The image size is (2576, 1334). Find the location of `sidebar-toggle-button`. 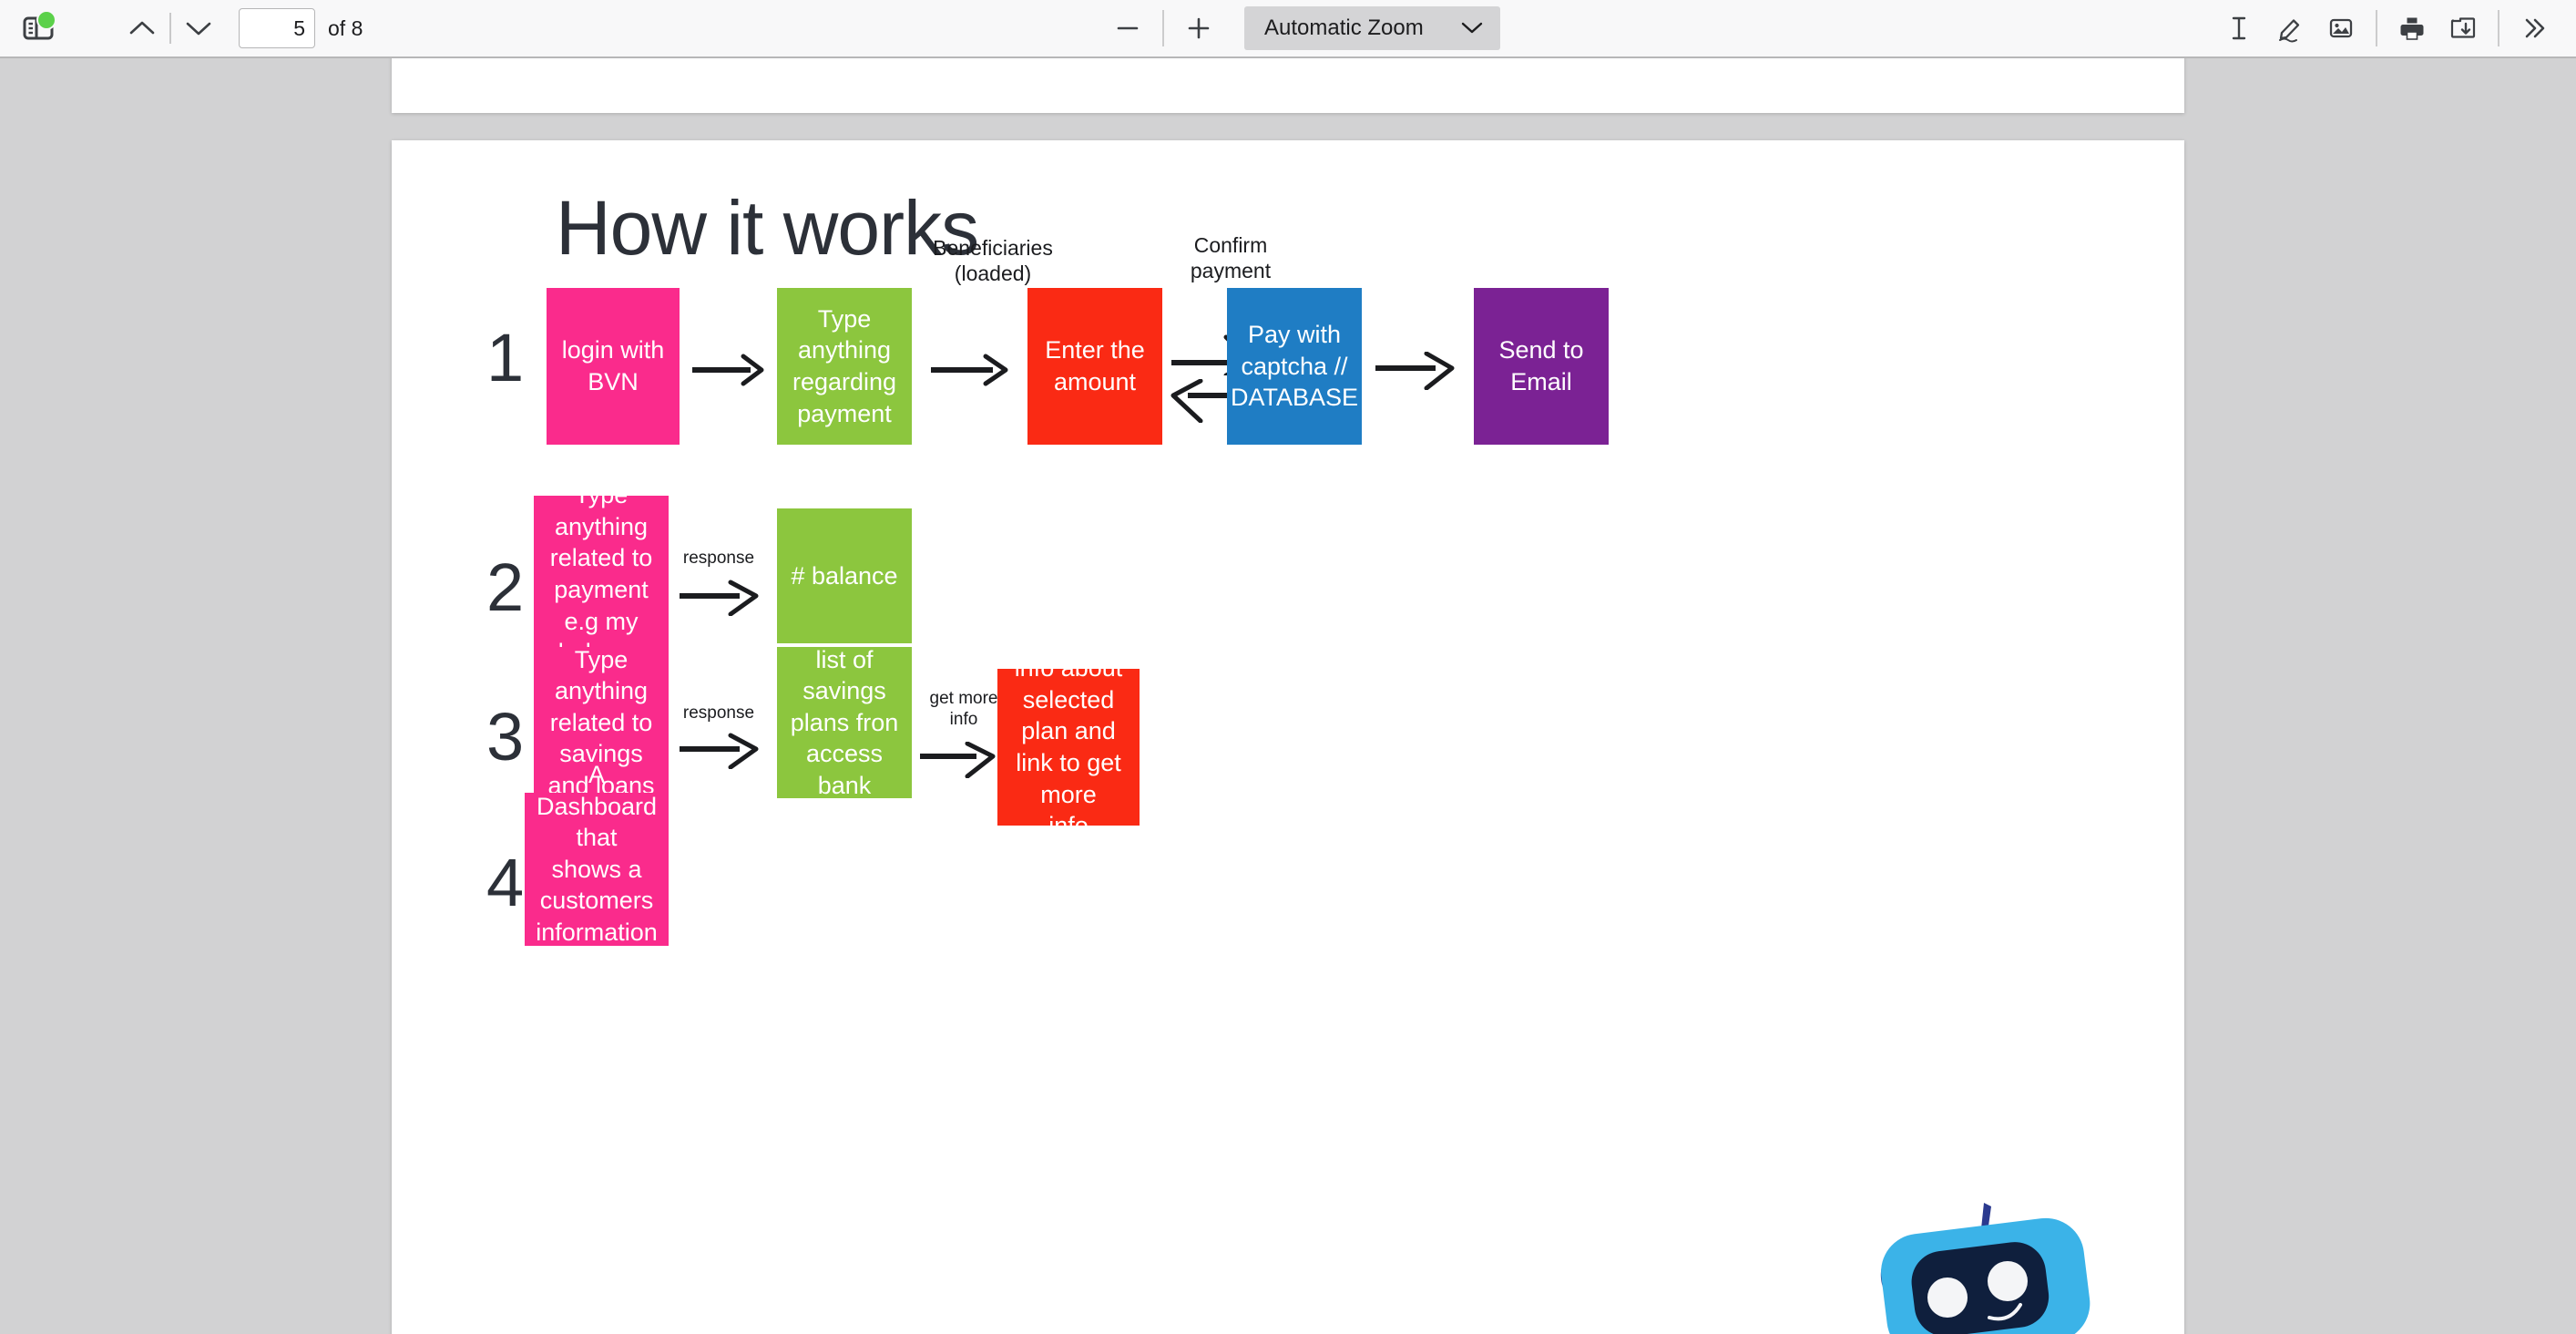

sidebar-toggle-button is located at coordinates (38, 28).